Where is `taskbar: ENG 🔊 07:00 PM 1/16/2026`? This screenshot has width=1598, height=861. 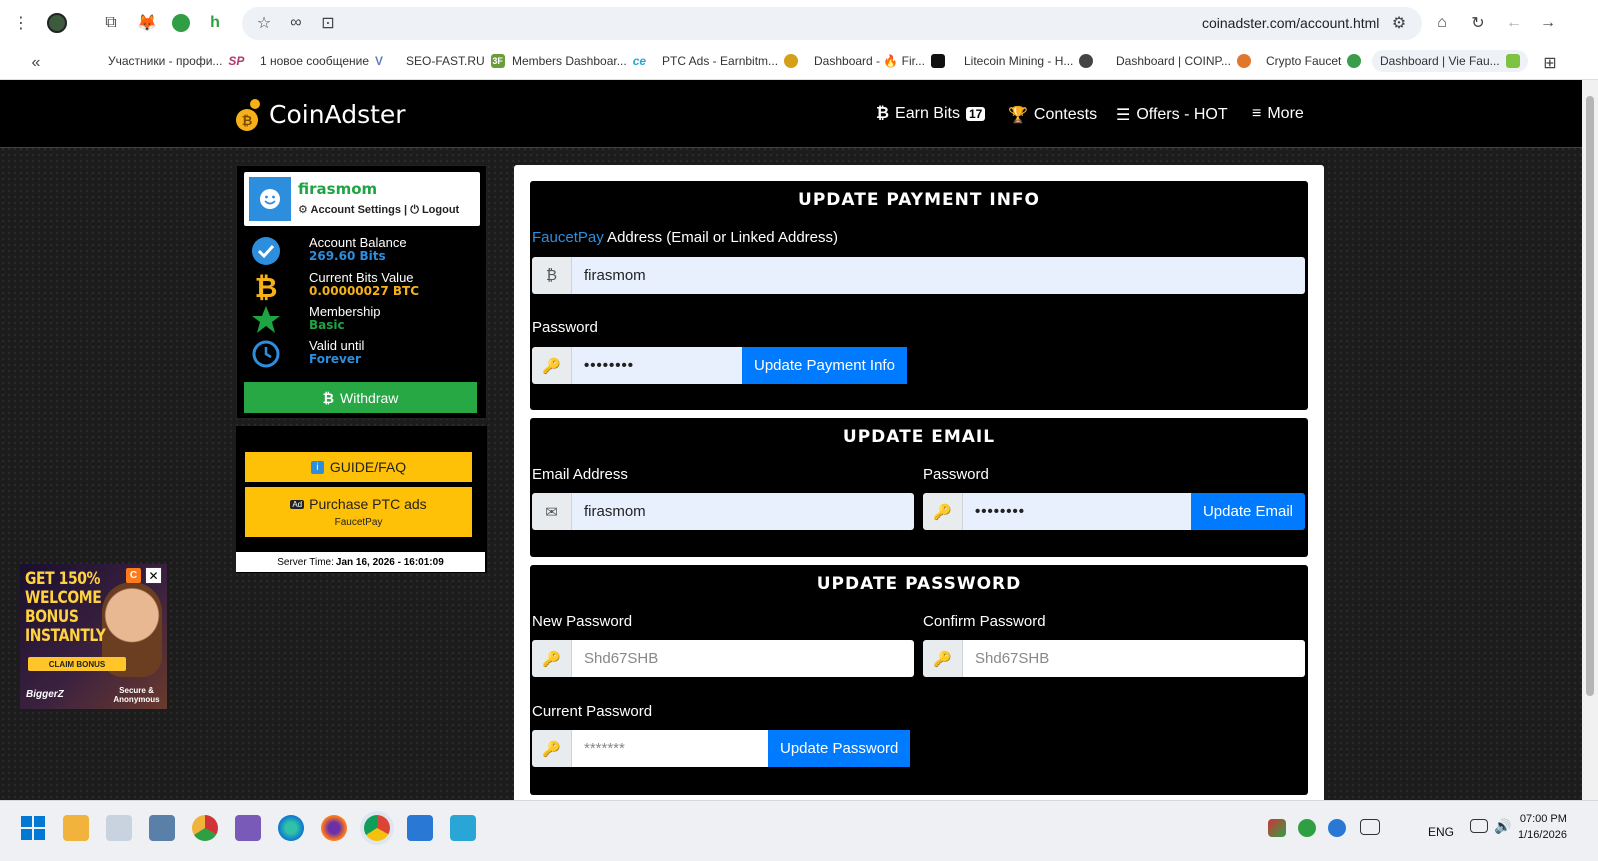
taskbar: ENG 🔊 07:00 PM 1/16/2026 is located at coordinates (799, 830).